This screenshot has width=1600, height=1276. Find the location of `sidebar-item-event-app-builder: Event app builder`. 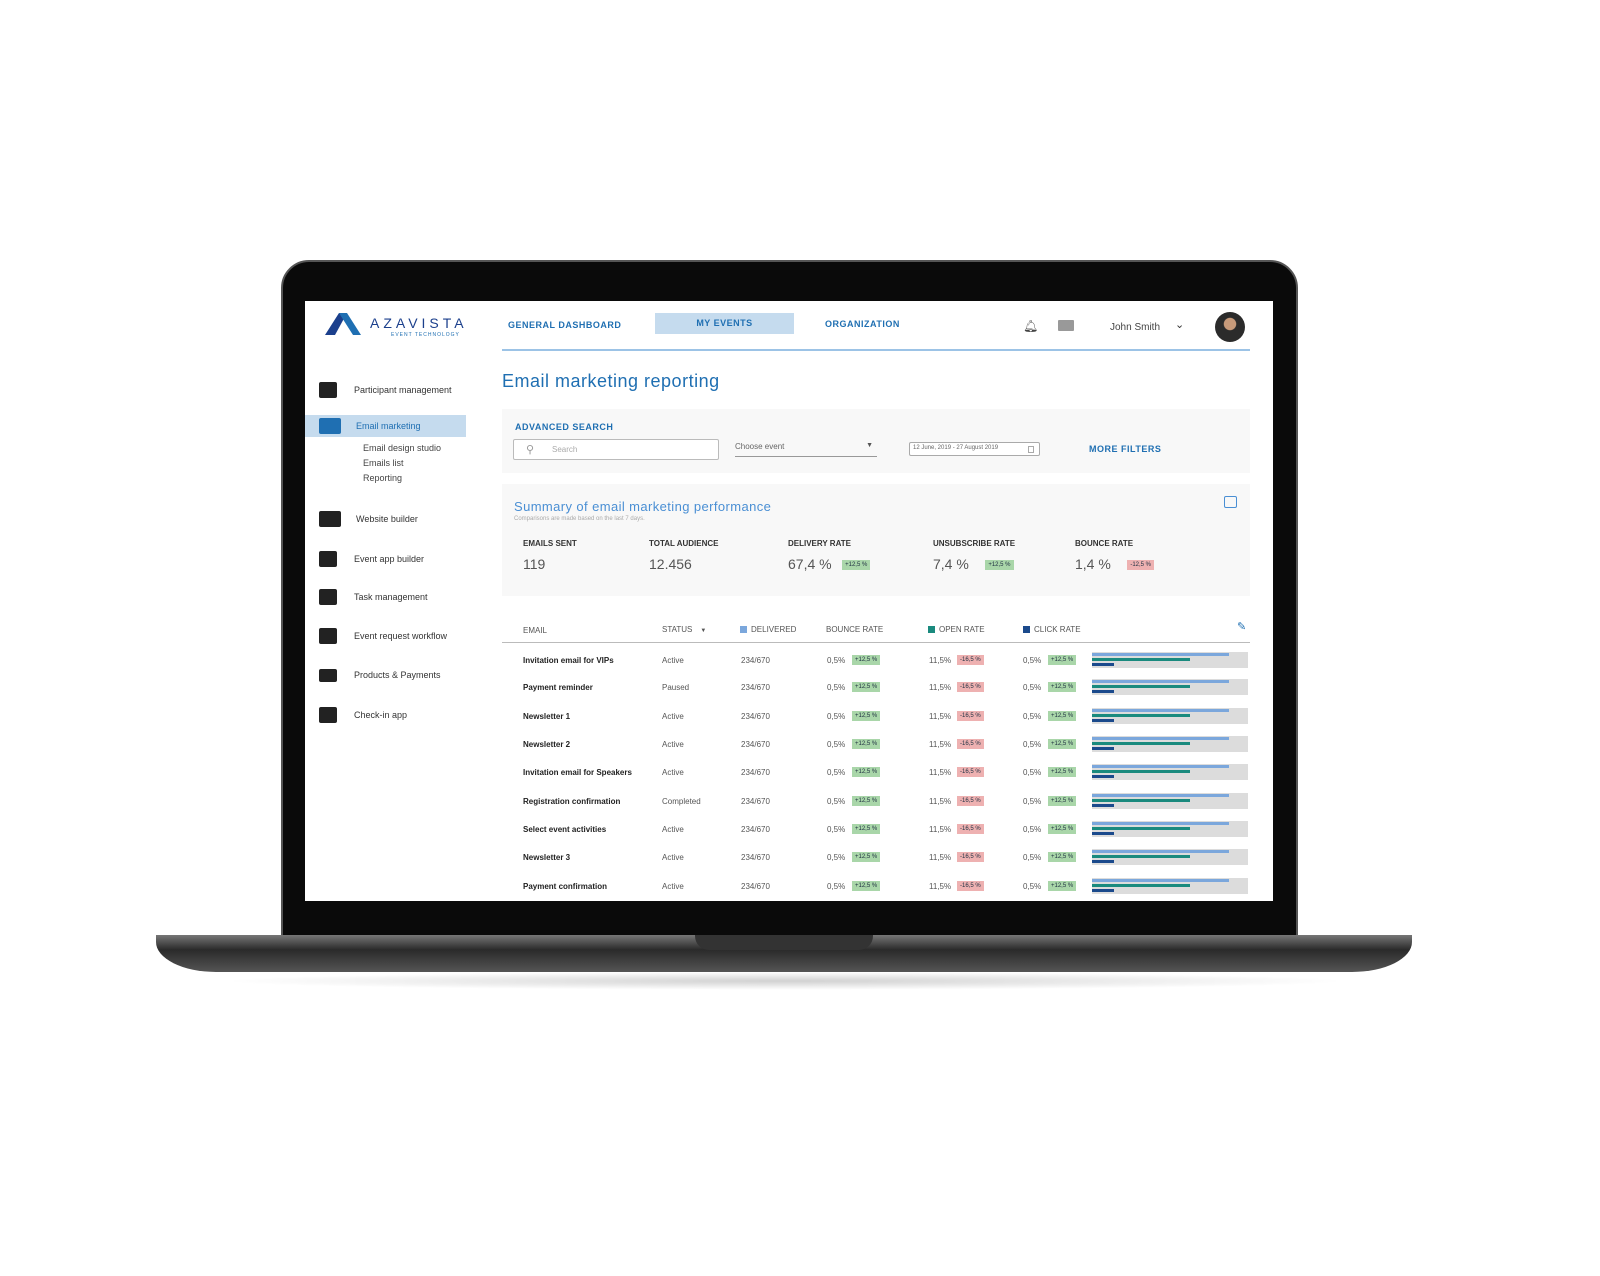

sidebar-item-event-app-builder: Event app builder is located at coordinates (385, 559).